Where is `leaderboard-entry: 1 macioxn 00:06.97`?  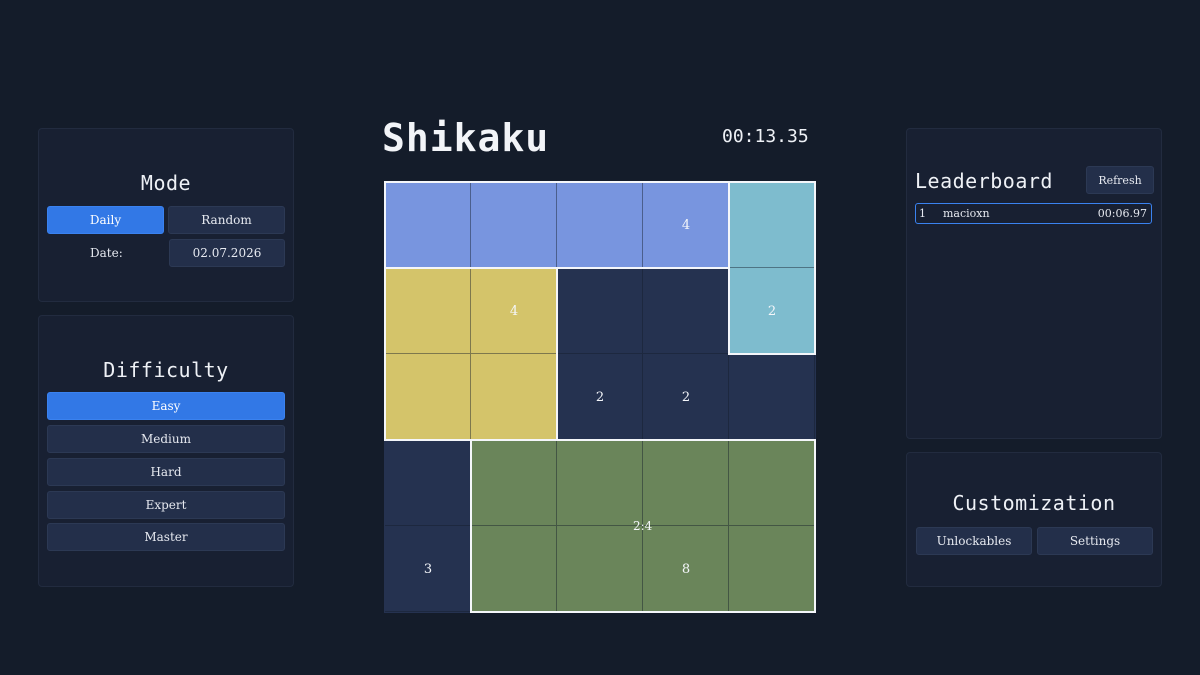 leaderboard-entry: 1 macioxn 00:06.97 is located at coordinates (1033, 213).